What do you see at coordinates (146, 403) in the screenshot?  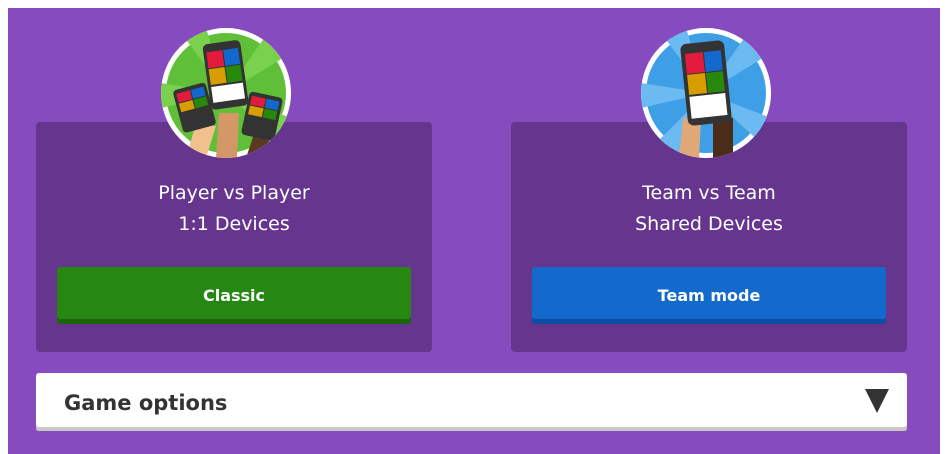 I see `game-options-label: Game options` at bounding box center [146, 403].